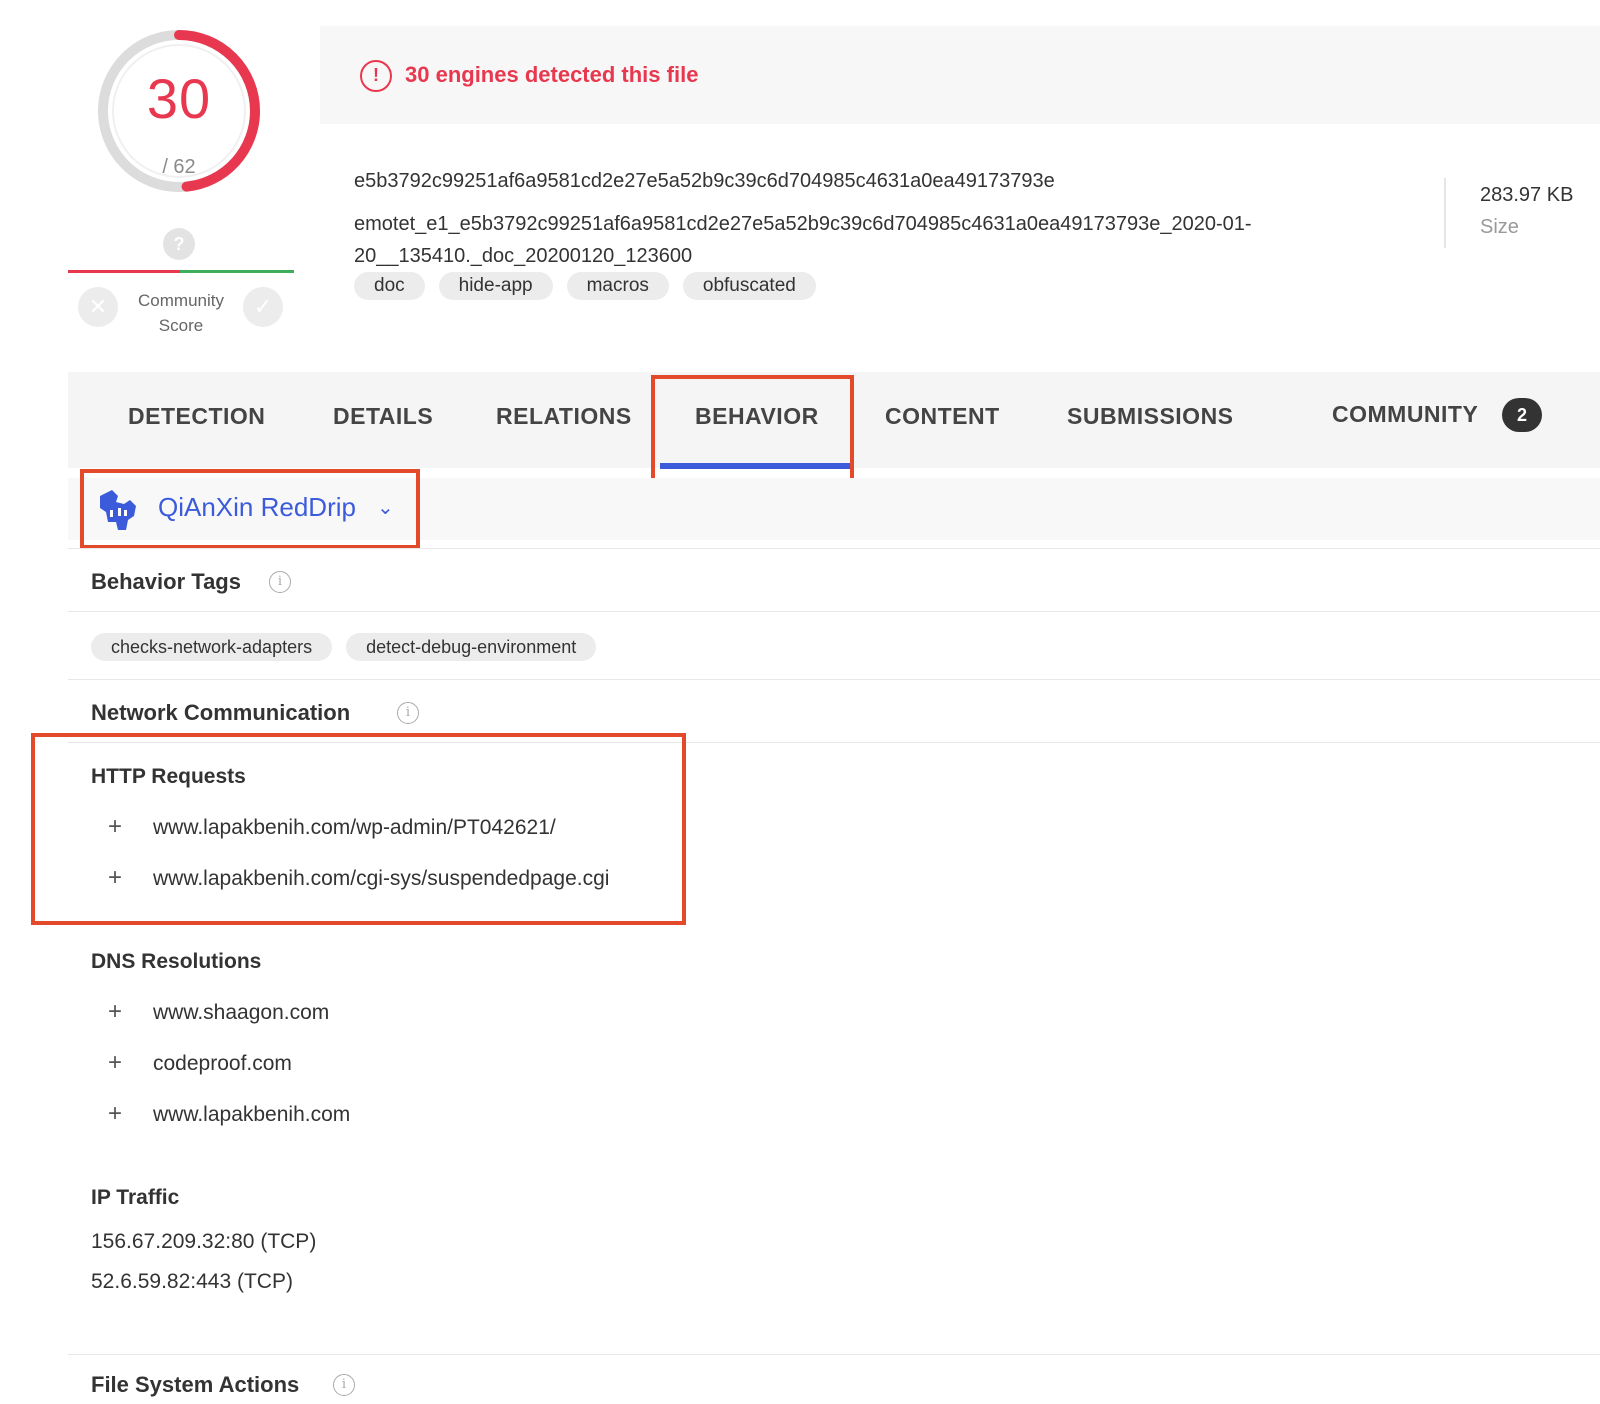  I want to click on file-size-value: 283.97 KB, so click(1527, 195).